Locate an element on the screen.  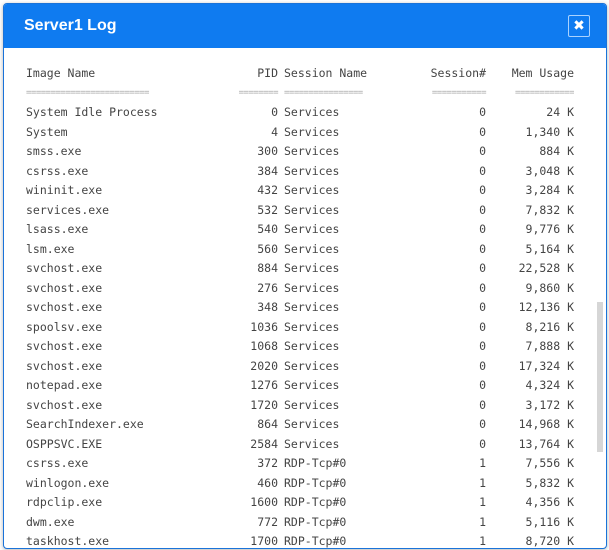
table-row: svchost.exe 348 Services 0 12,136 K is located at coordinates (300, 308).